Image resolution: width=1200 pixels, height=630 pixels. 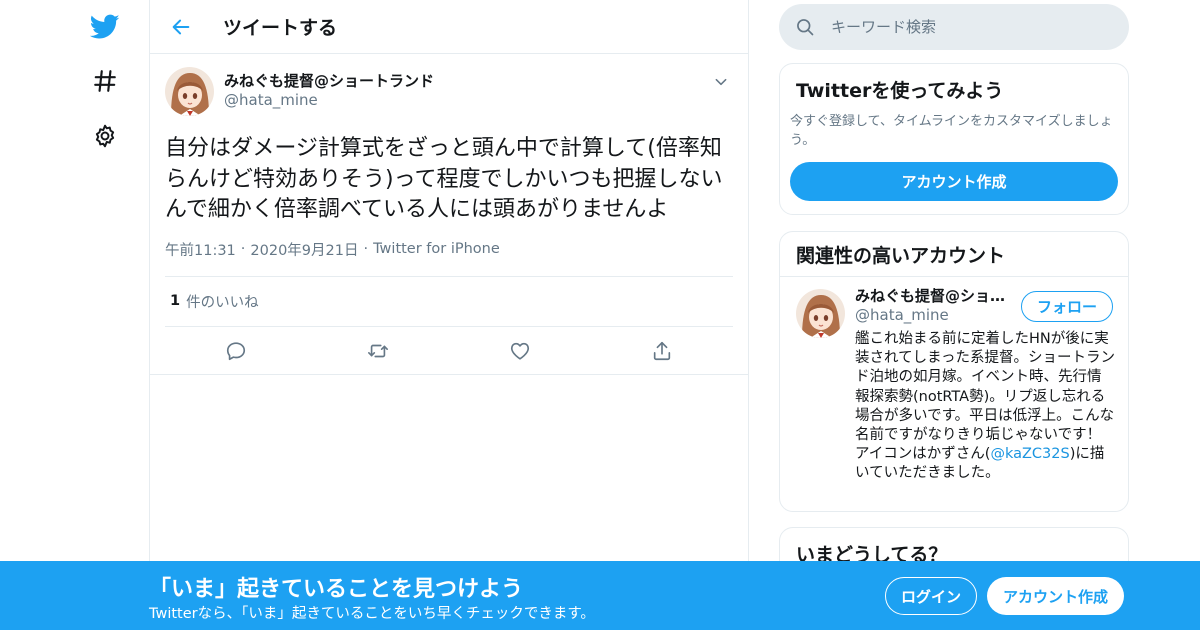 I want to click on tweet-date: 2020年9月21日, so click(x=304, y=249).